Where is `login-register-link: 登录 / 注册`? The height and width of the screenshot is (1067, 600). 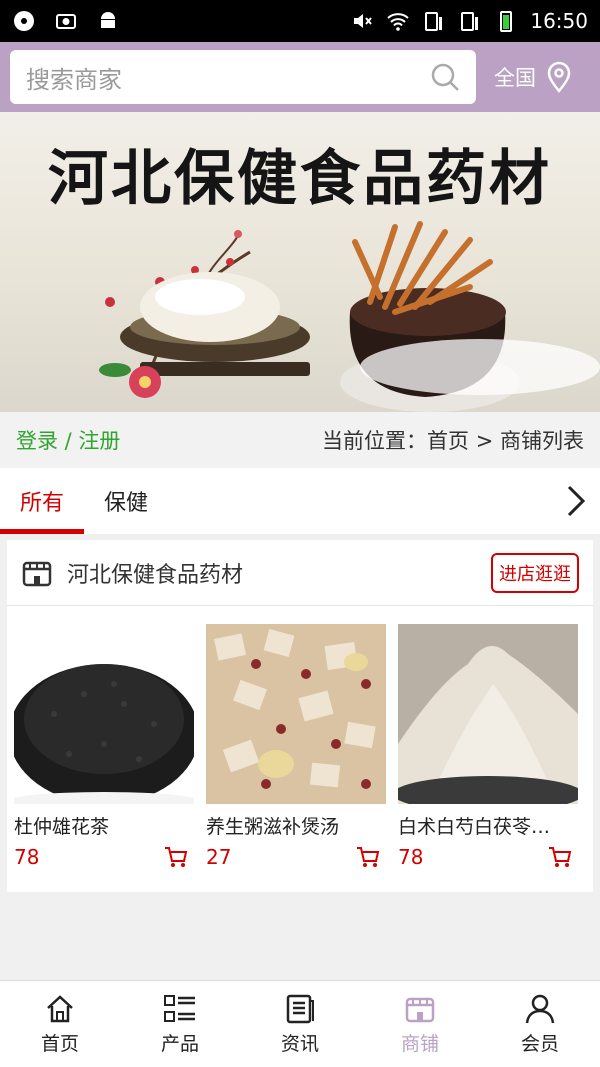 login-register-link: 登录 / 注册 is located at coordinates (68, 440).